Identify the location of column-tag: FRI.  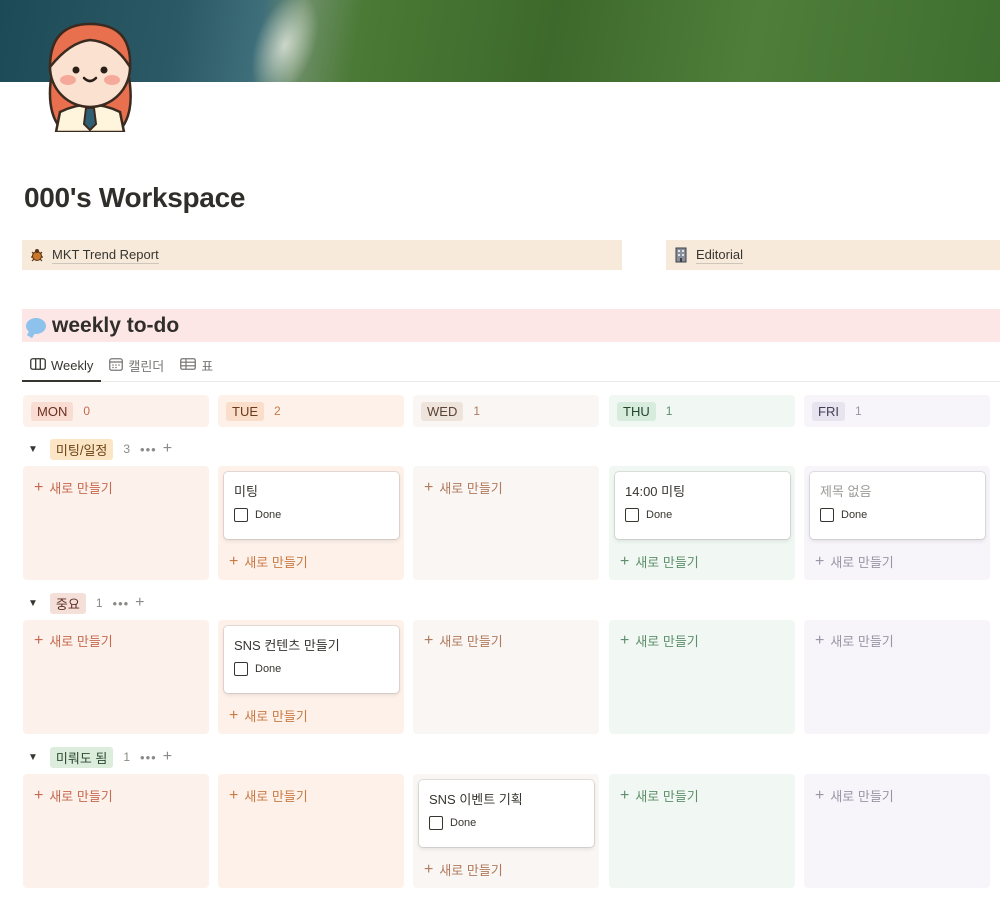
(828, 411).